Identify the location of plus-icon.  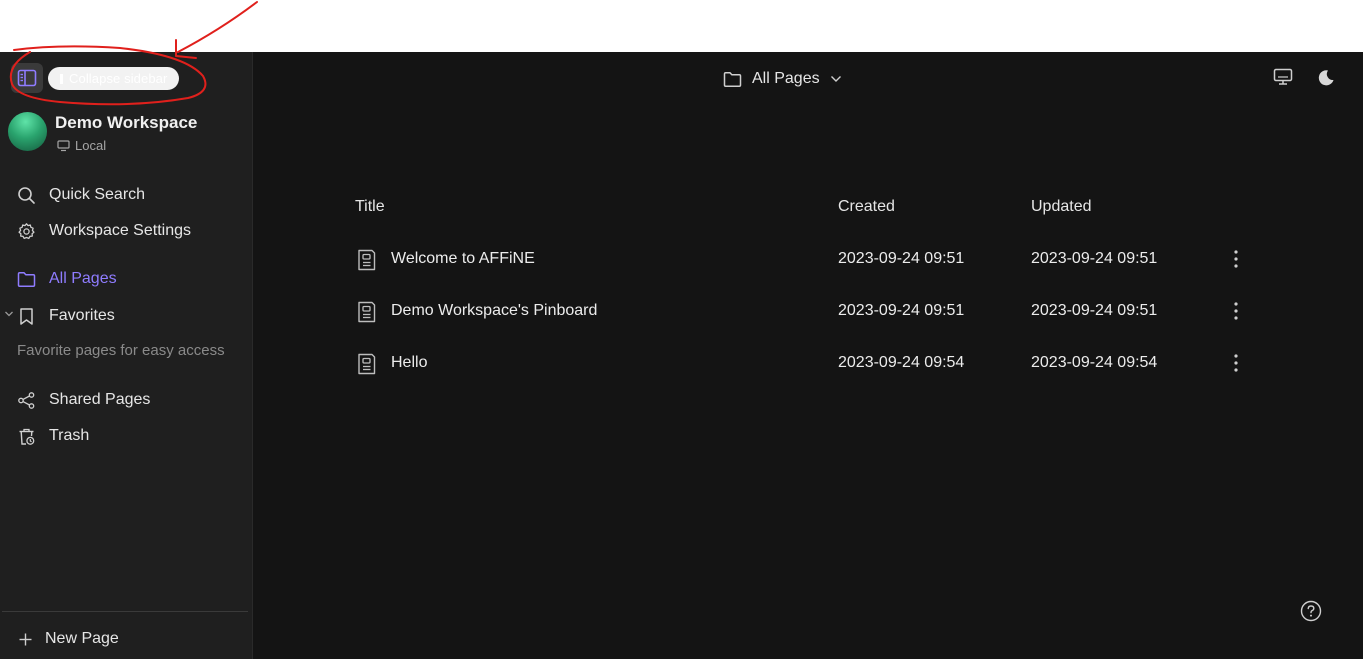
(25, 639).